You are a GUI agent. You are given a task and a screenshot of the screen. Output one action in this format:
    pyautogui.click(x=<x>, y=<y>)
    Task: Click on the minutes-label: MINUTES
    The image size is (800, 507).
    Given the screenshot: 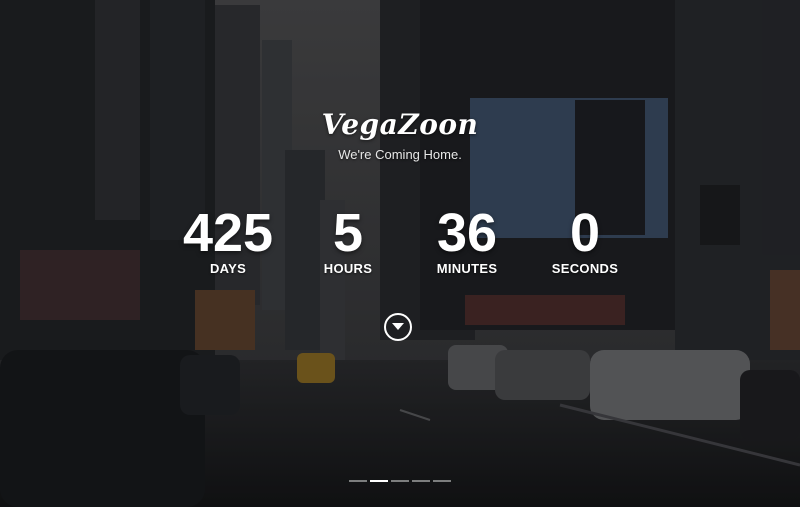 What is the action you would take?
    pyautogui.click(x=467, y=268)
    